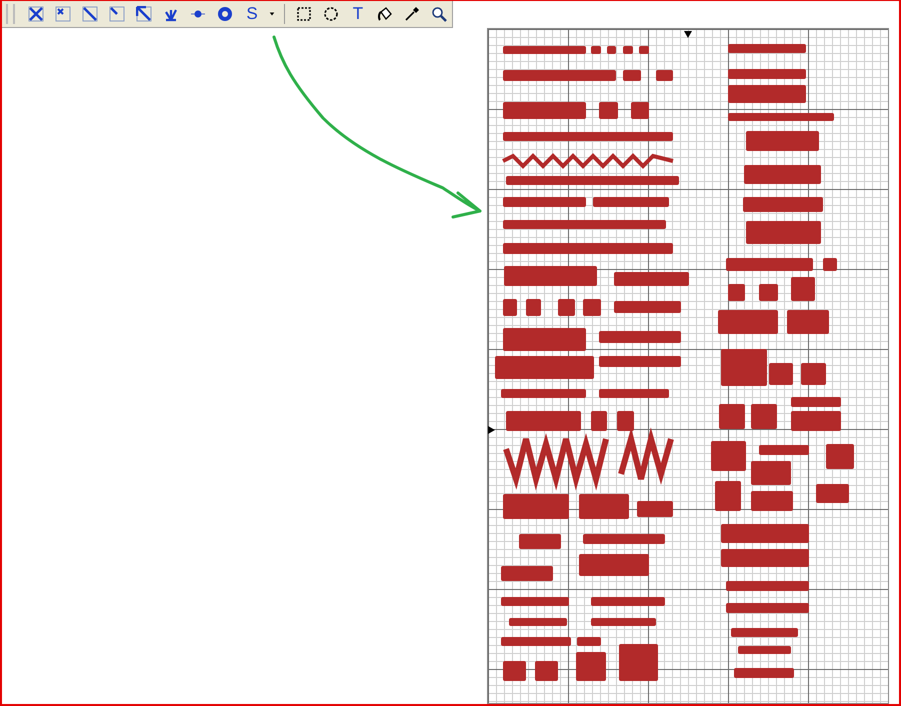 The image size is (901, 706). What do you see at coordinates (358, 14) in the screenshot?
I see `letter-tool-button: T` at bounding box center [358, 14].